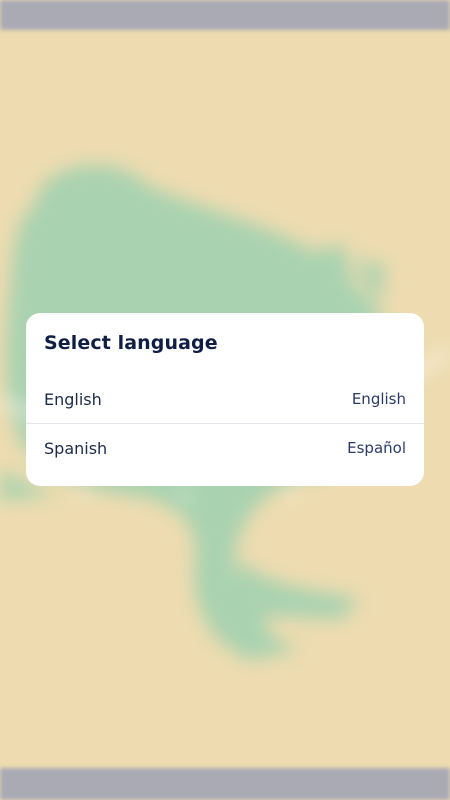 The height and width of the screenshot is (800, 450). I want to click on language-option-native-name: English, so click(378, 399).